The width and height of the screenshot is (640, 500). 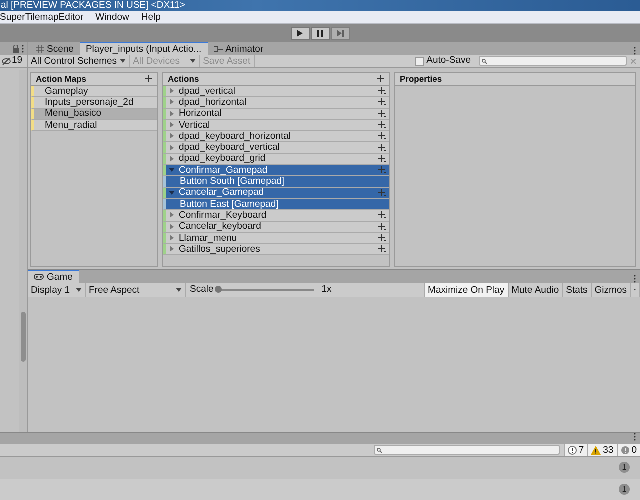 What do you see at coordinates (276, 238) in the screenshot?
I see `action-row: Llamar_menu` at bounding box center [276, 238].